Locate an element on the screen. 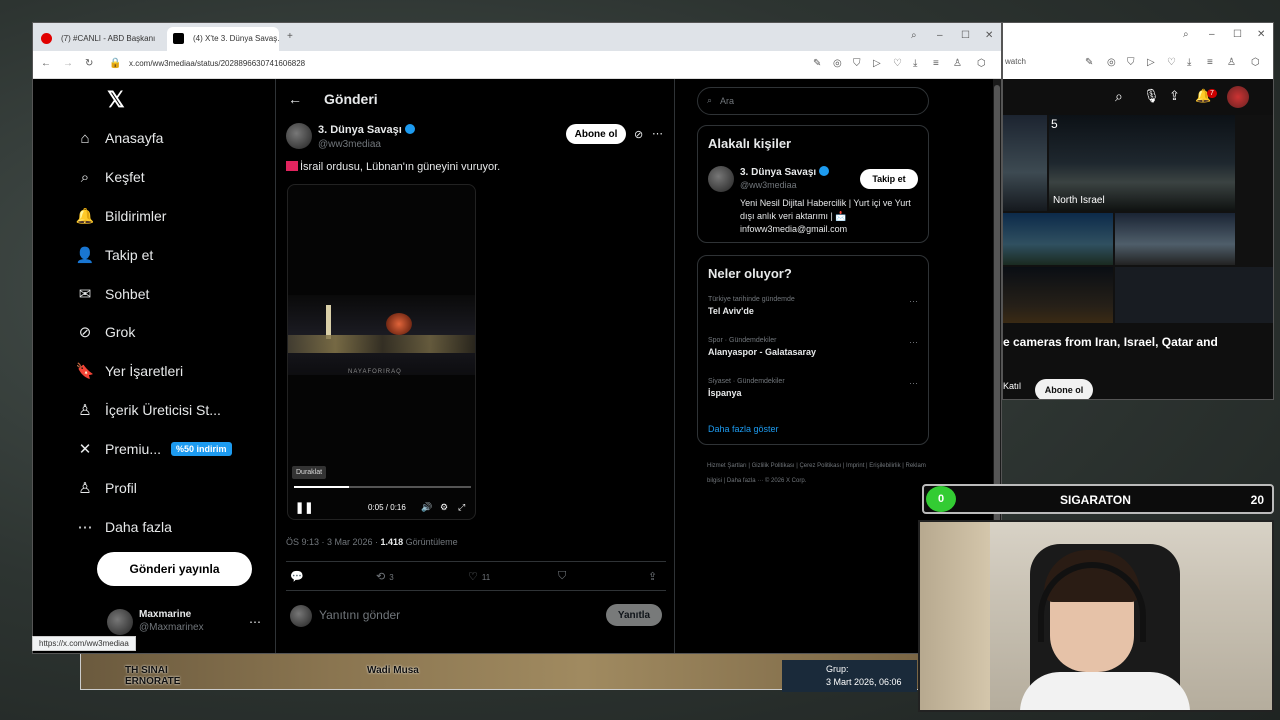 The height and width of the screenshot is (720, 1280). map-label: ERNORATE is located at coordinates (153, 681).